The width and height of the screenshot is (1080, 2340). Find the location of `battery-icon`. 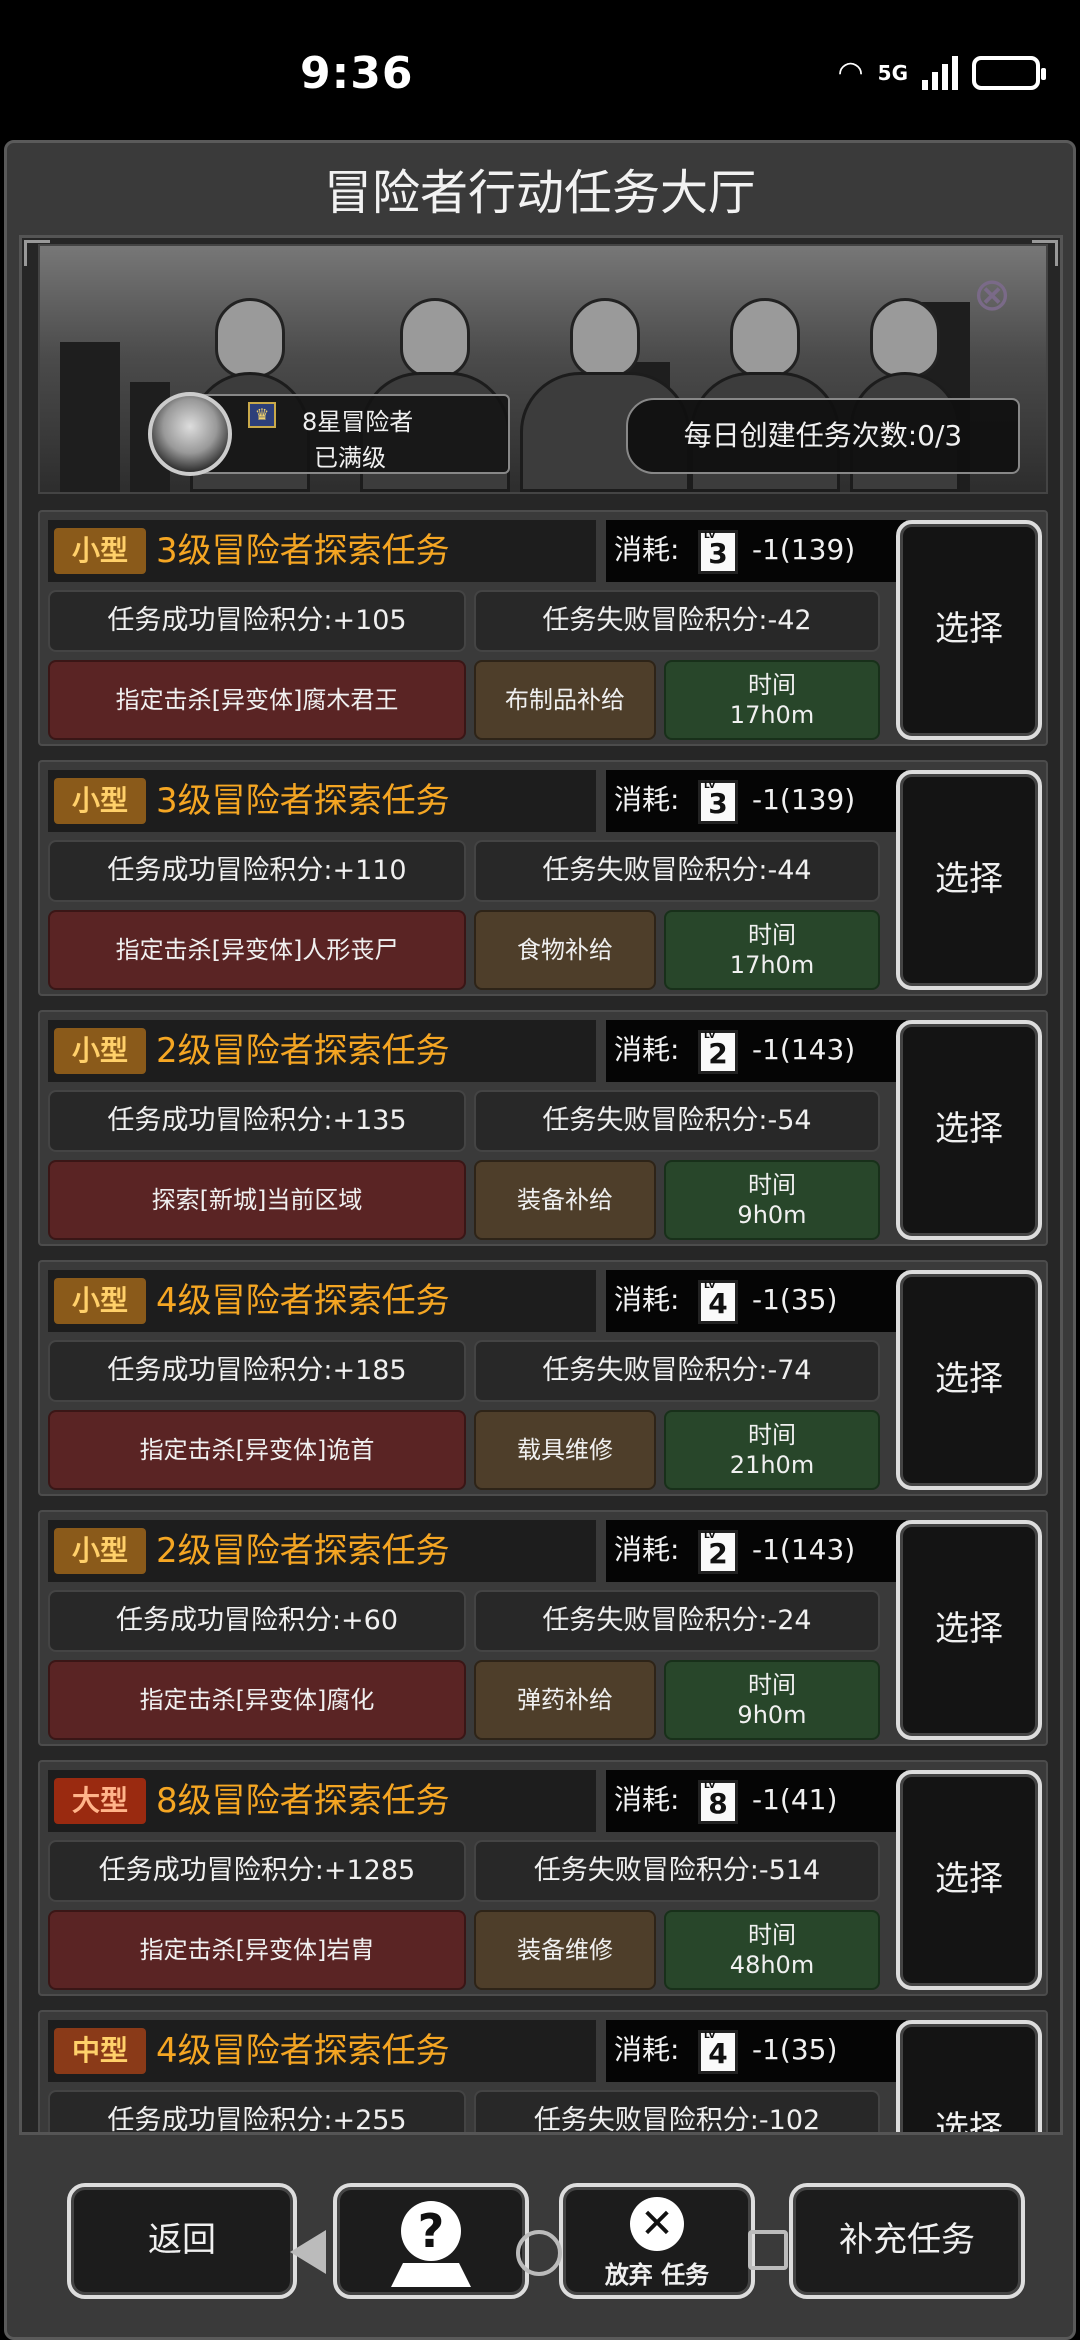

battery-icon is located at coordinates (1009, 72).